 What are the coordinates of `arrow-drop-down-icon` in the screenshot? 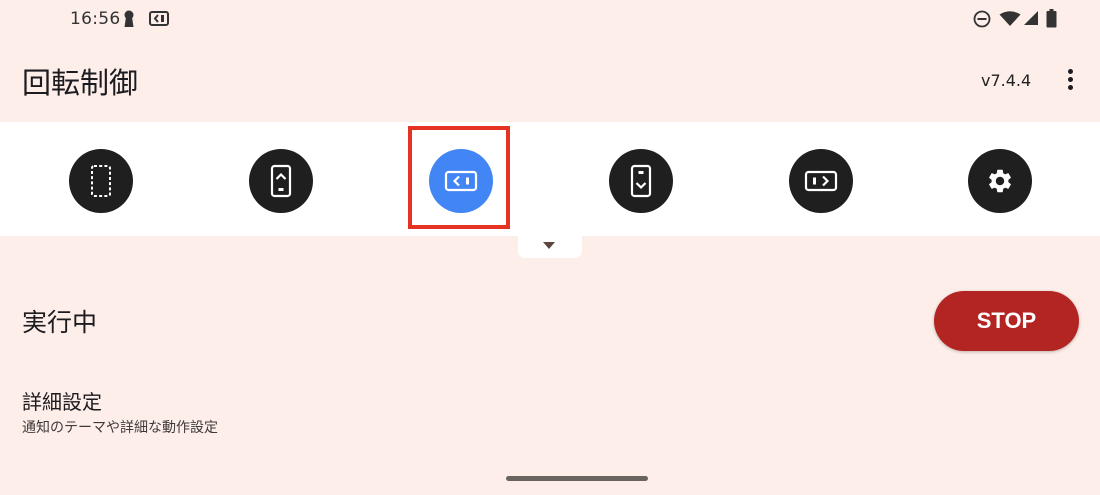 It's located at (549, 245).